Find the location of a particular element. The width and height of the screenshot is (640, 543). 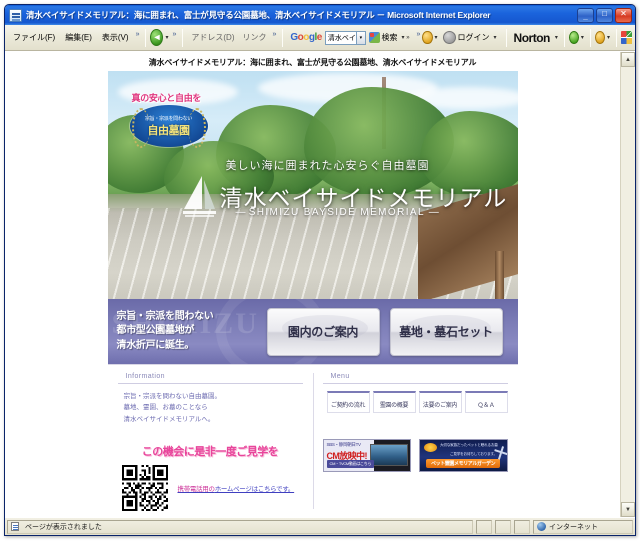

window-controls: _ □ ✕ is located at coordinates (605, 15).